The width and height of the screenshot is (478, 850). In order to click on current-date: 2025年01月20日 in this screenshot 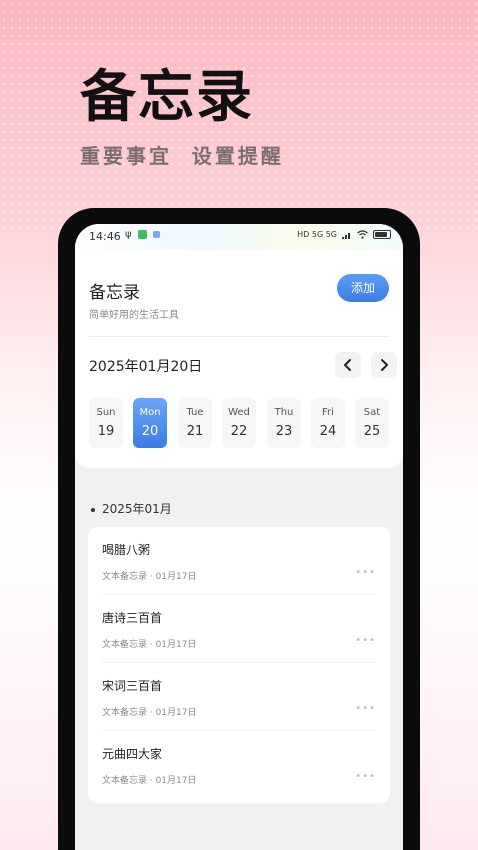, I will do `click(146, 367)`.